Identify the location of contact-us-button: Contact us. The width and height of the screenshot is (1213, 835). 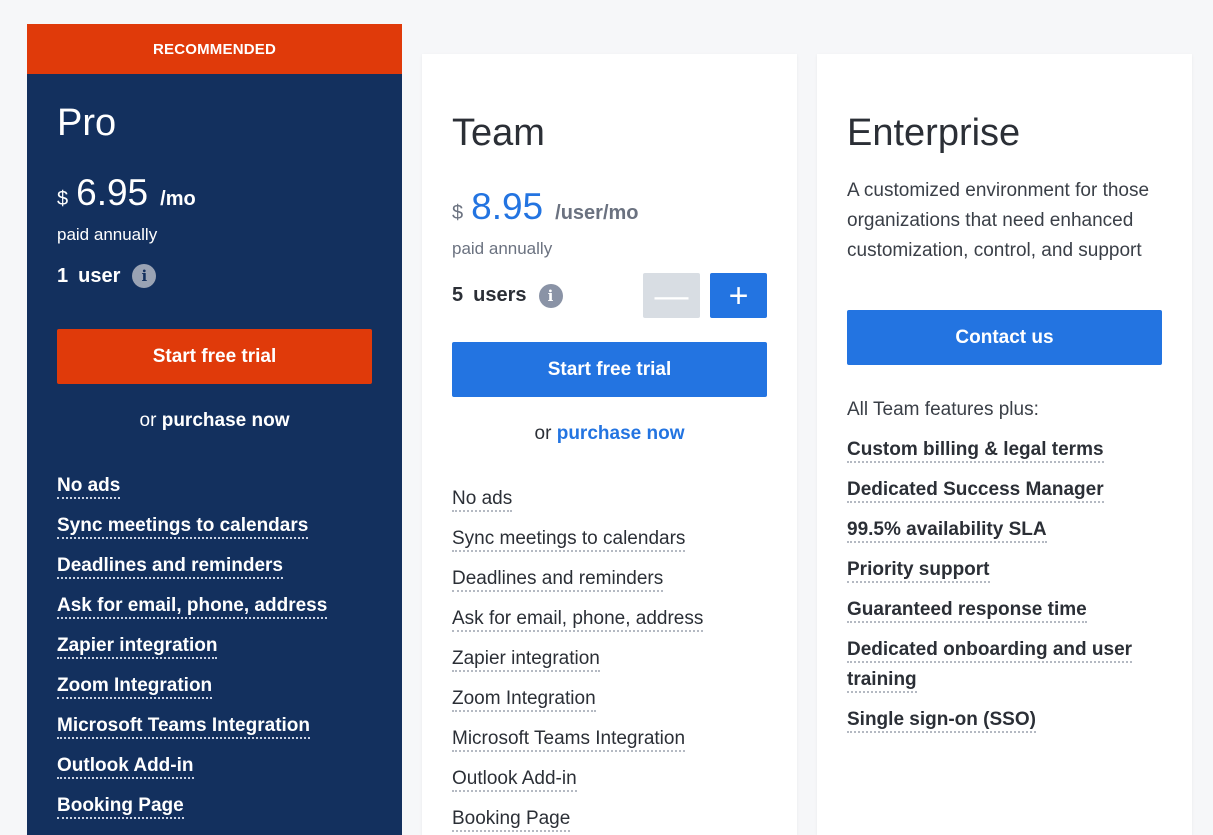
(1004, 337).